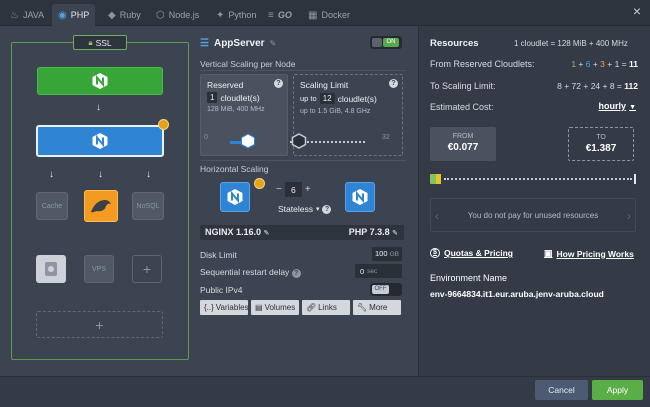  What do you see at coordinates (124, 15) in the screenshot?
I see `tab-ruby: ◆ Ruby` at bounding box center [124, 15].